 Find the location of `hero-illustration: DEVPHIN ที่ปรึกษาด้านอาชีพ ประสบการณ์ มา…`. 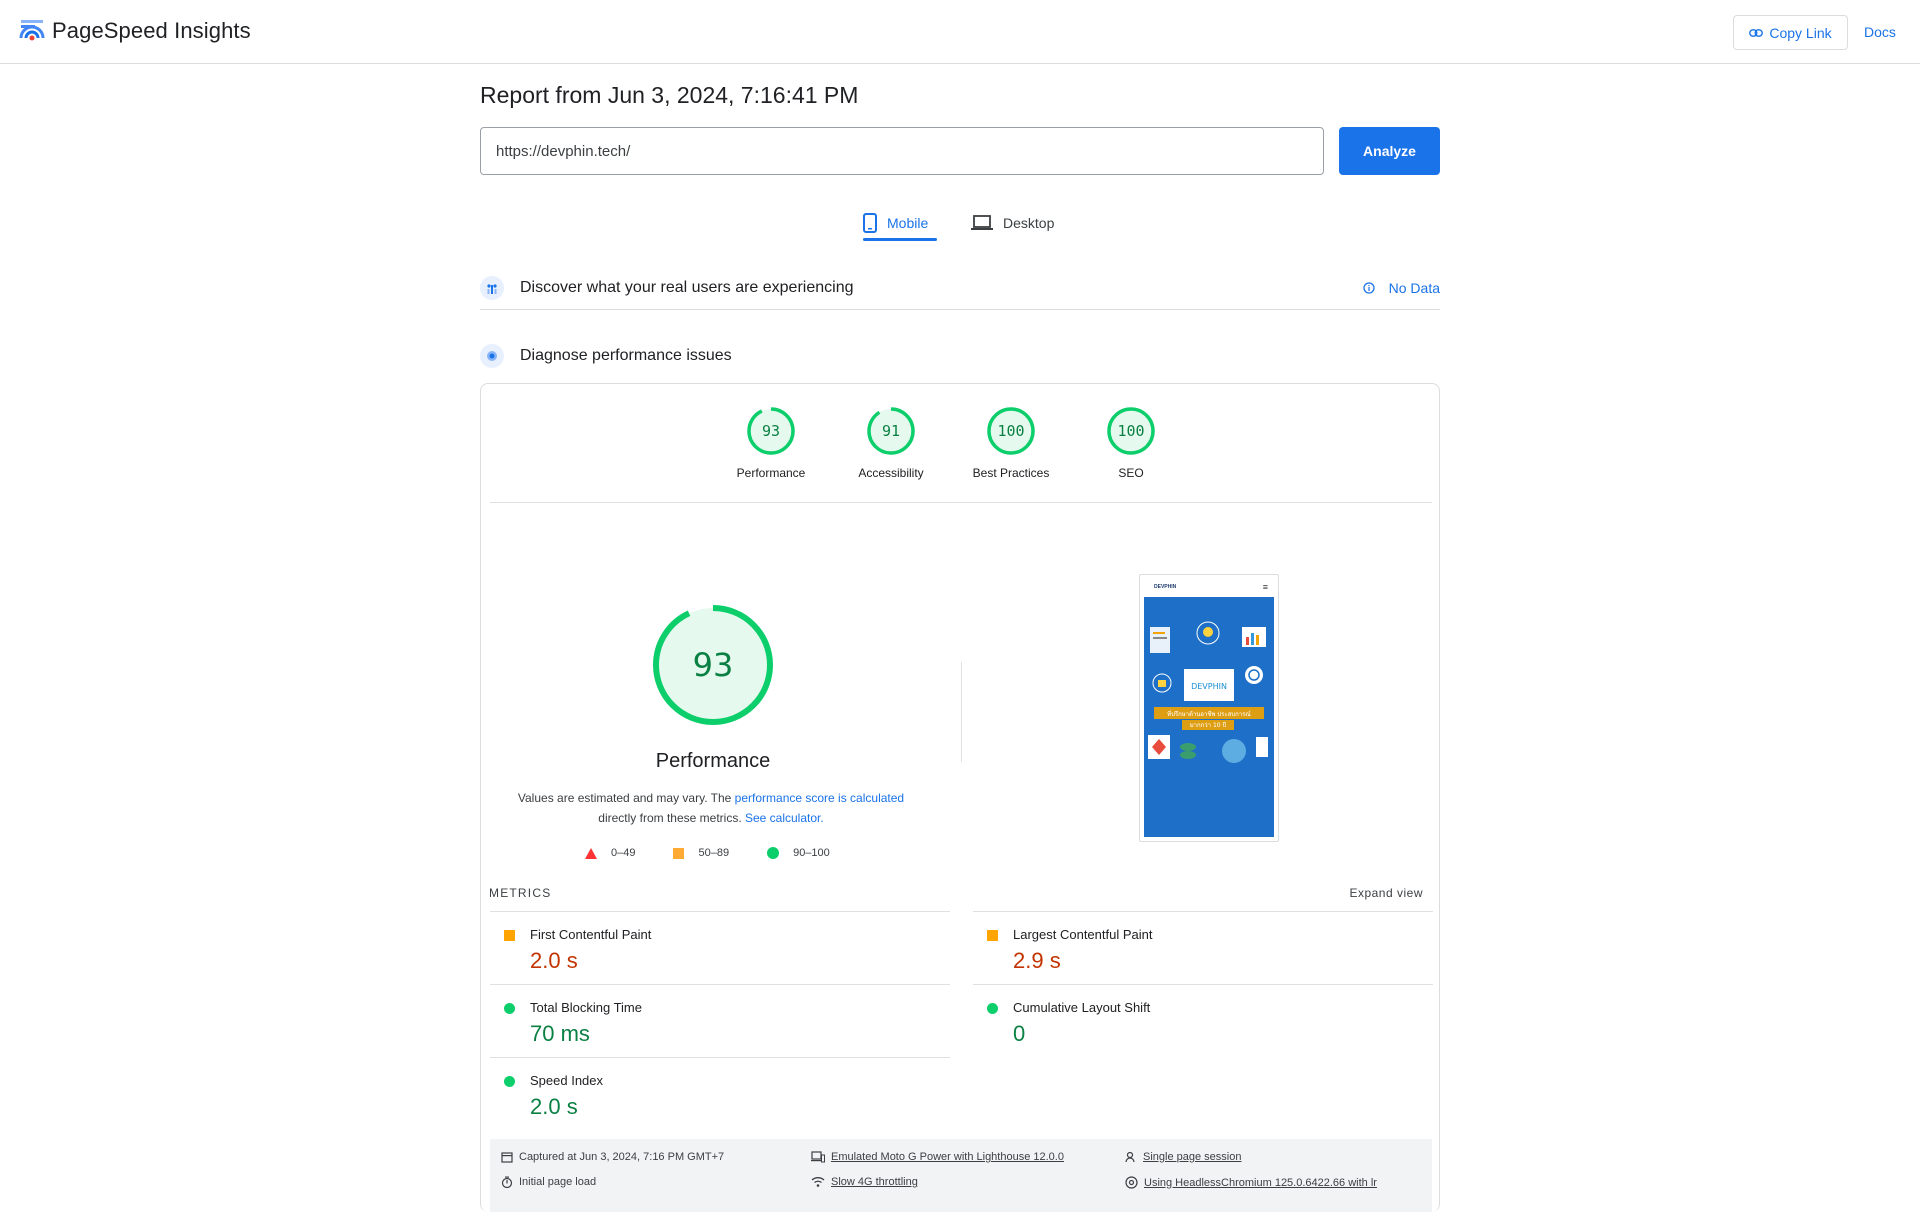

hero-illustration: DEVPHIN ที่ปรึกษาด้านอาชีพ ประสบการณ์ มา… is located at coordinates (1208, 692).